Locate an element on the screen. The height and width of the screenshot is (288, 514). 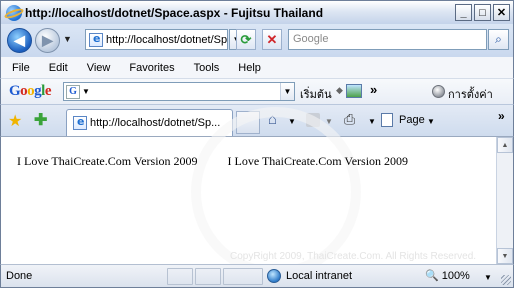
back-arrow-icon: ◀ is located at coordinates (19, 40).